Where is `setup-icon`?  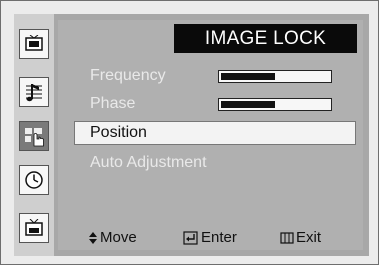 setup-icon is located at coordinates (34, 136).